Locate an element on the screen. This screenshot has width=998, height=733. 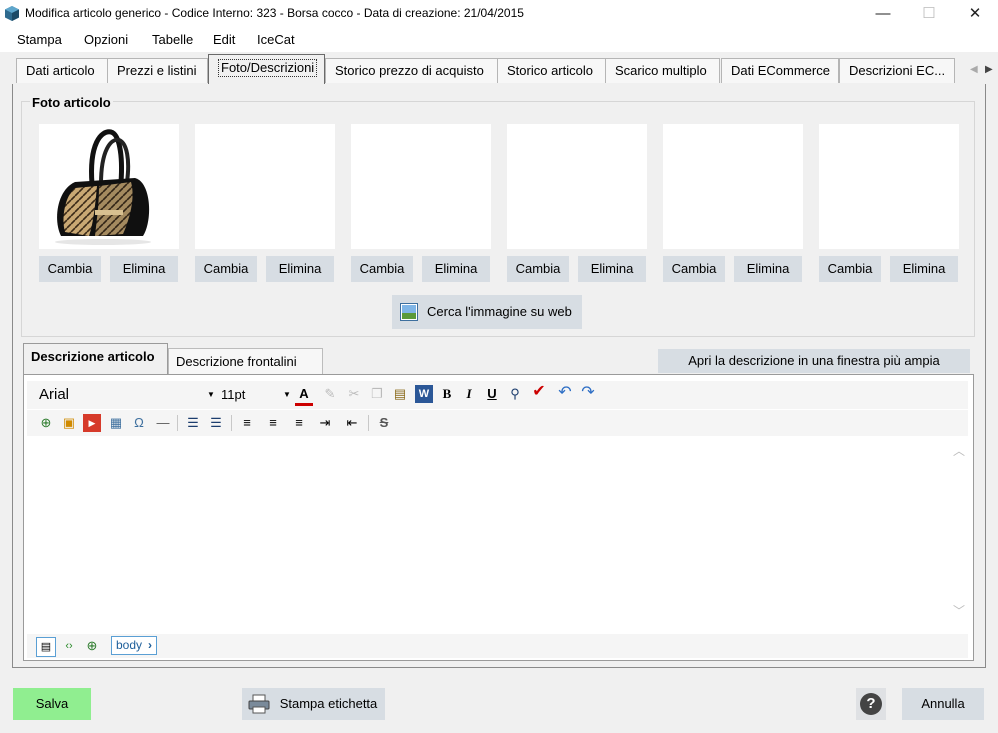
link-globe-icon: ⊕ is located at coordinates (46, 423).